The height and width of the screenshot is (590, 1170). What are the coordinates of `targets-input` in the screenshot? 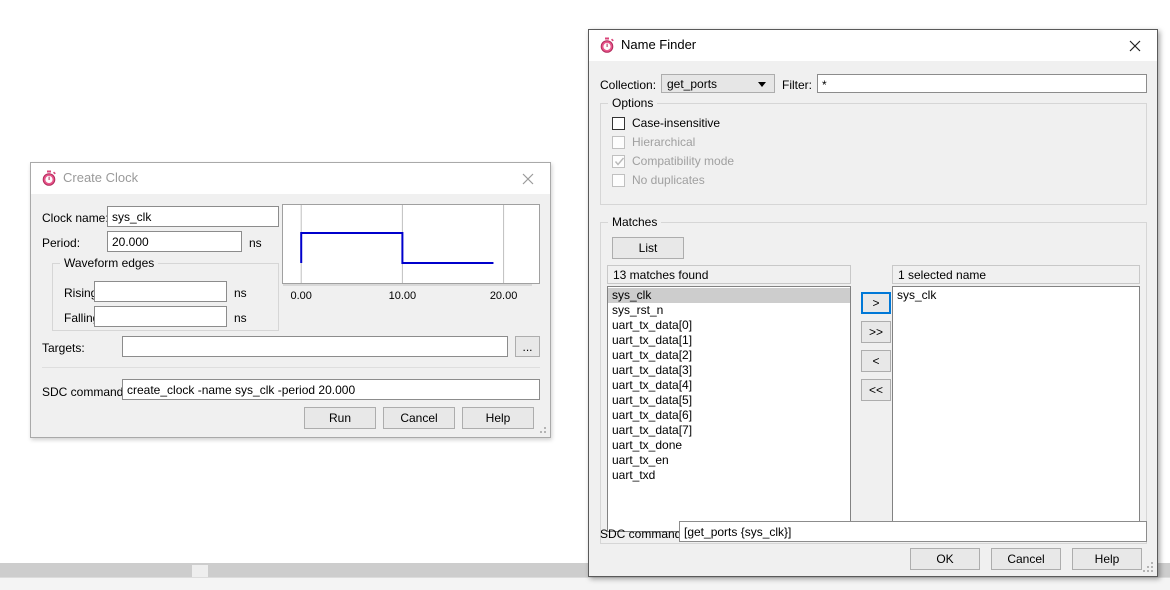 It's located at (315, 346).